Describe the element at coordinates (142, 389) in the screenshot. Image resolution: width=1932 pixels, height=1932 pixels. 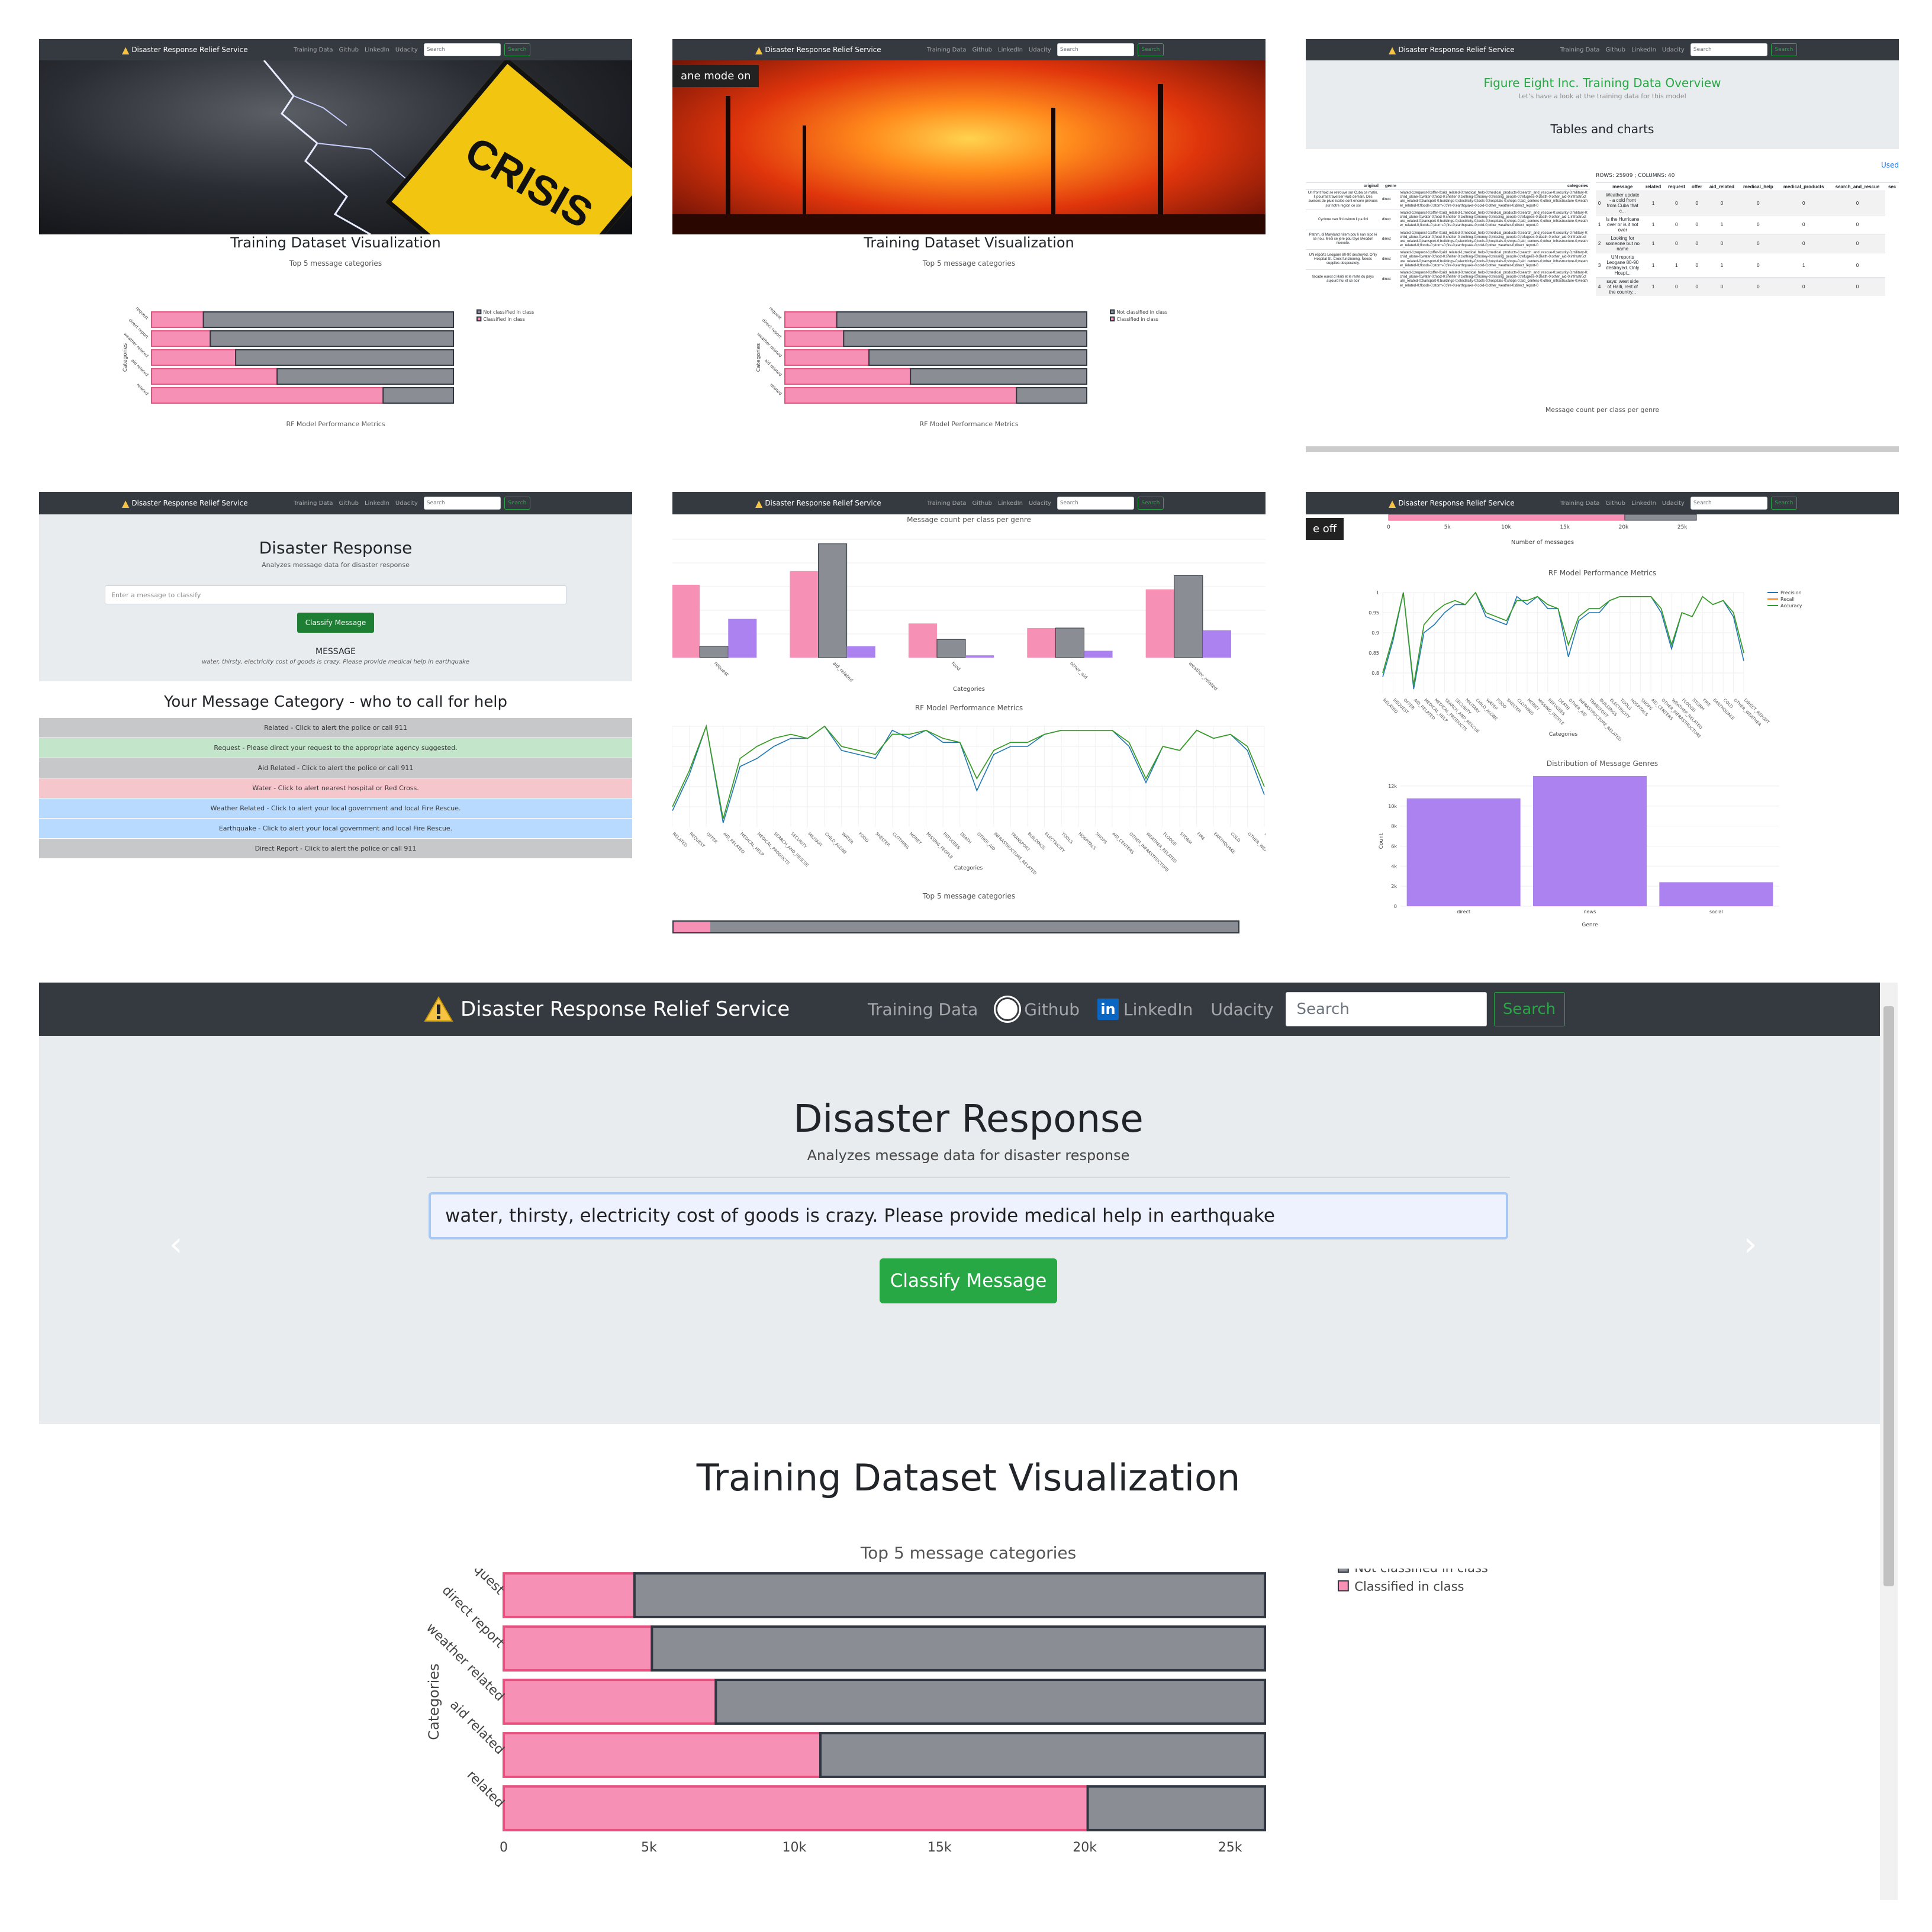
I see `category-label: related` at that location.